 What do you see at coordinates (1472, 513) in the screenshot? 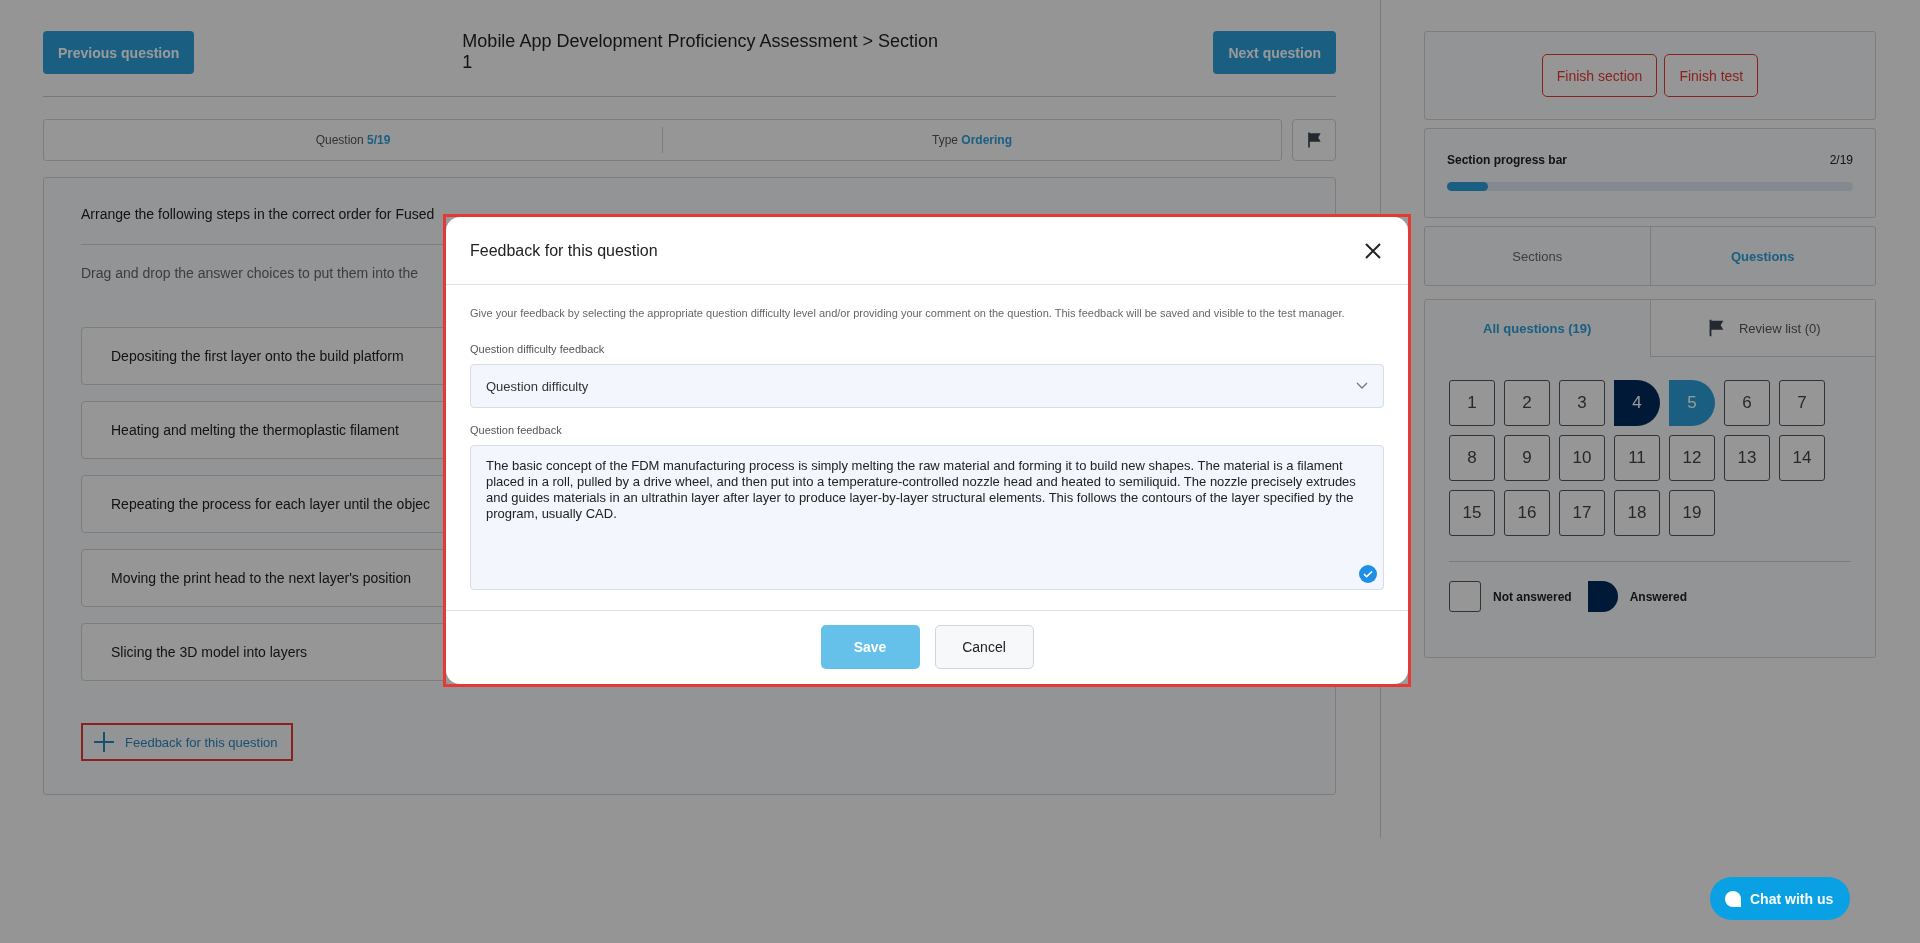
I see `question-number-button: 15` at bounding box center [1472, 513].